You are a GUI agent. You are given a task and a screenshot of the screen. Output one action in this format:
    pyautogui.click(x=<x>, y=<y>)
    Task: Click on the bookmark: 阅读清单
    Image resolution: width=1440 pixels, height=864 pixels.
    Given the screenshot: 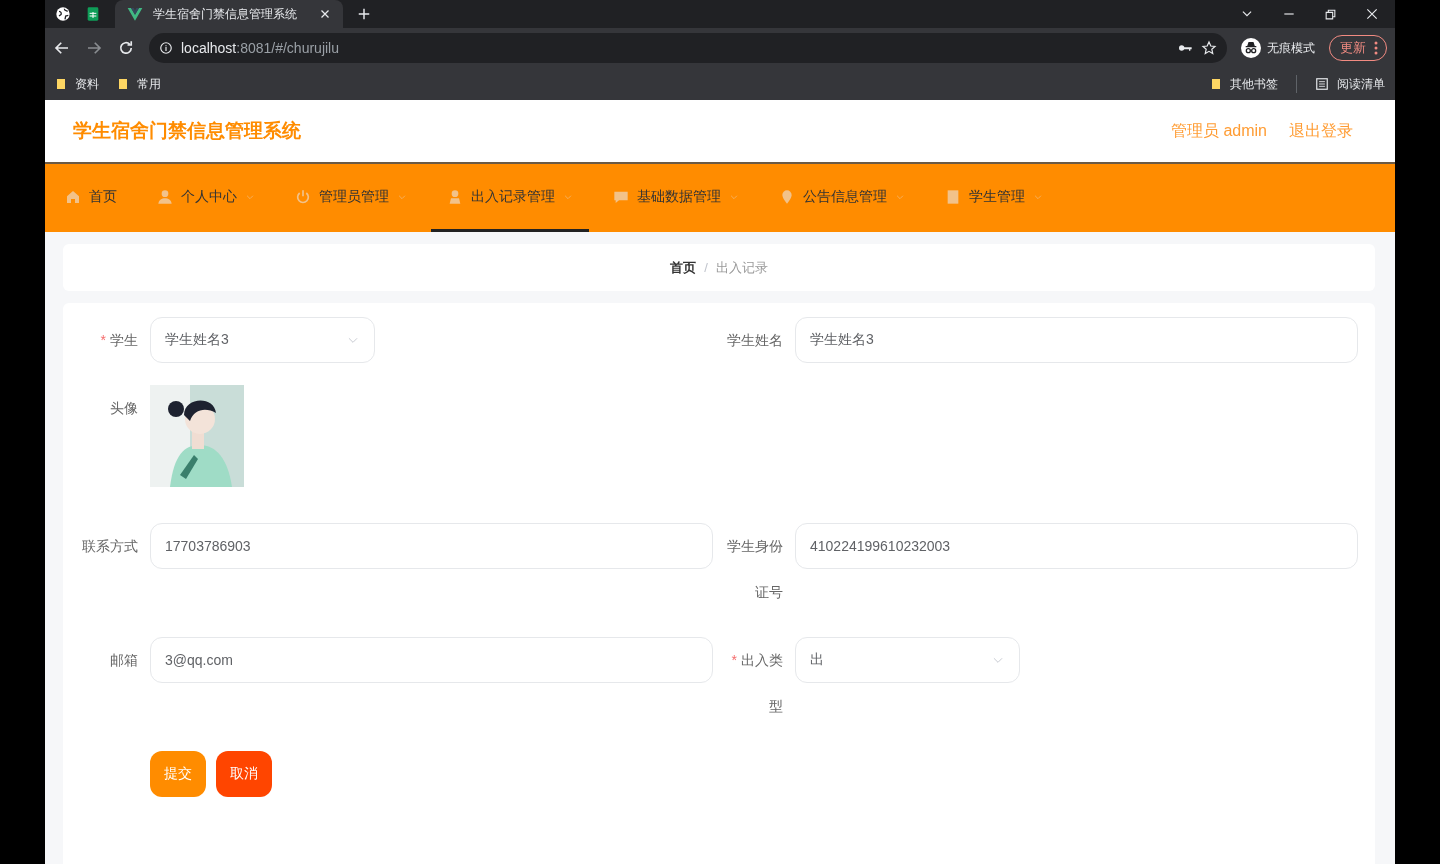 What is the action you would take?
    pyautogui.click(x=1350, y=84)
    